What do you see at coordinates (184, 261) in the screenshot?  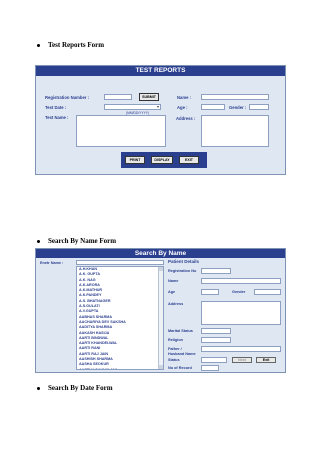 I see `patient-details-title: Patient Details` at bounding box center [184, 261].